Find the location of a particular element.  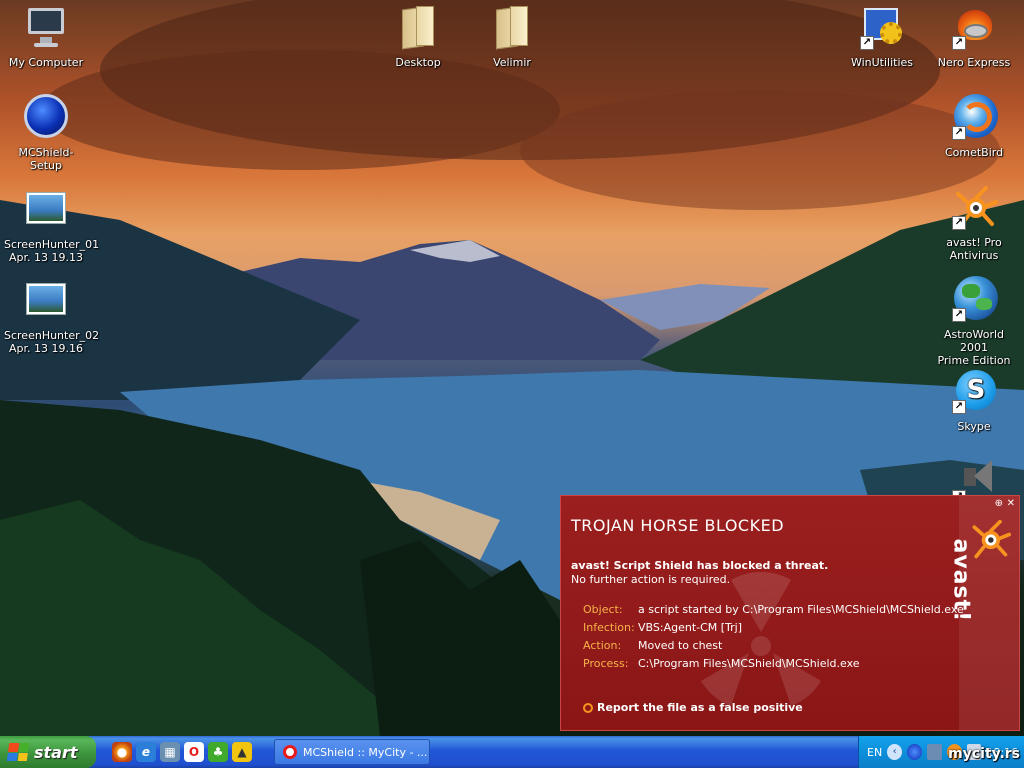

avast-brand-text: avast! is located at coordinates (961, 580).